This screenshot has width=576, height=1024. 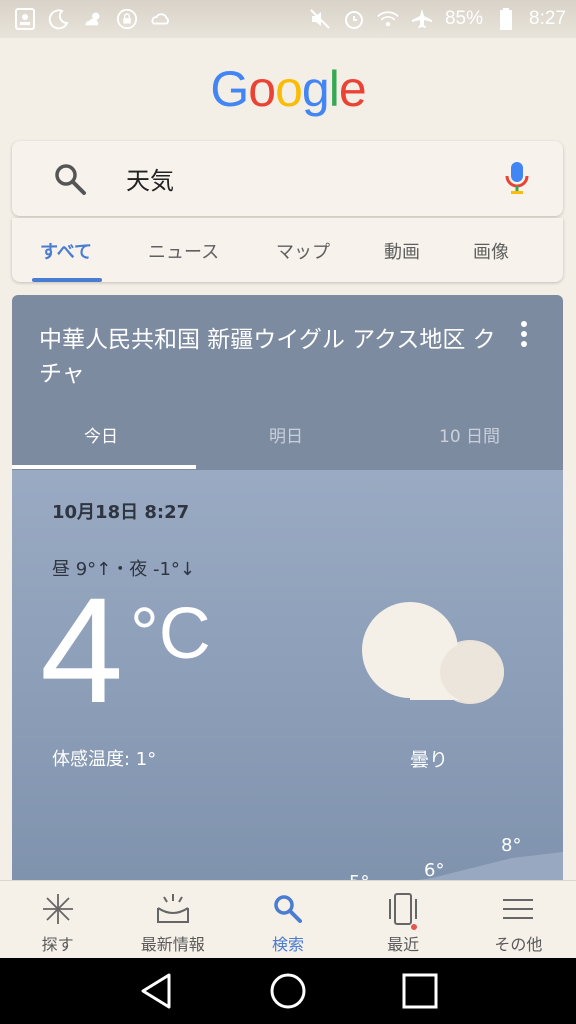 I want to click on bottom-navigation: 探す 最新情報 検索 最近 その他, so click(x=288, y=919).